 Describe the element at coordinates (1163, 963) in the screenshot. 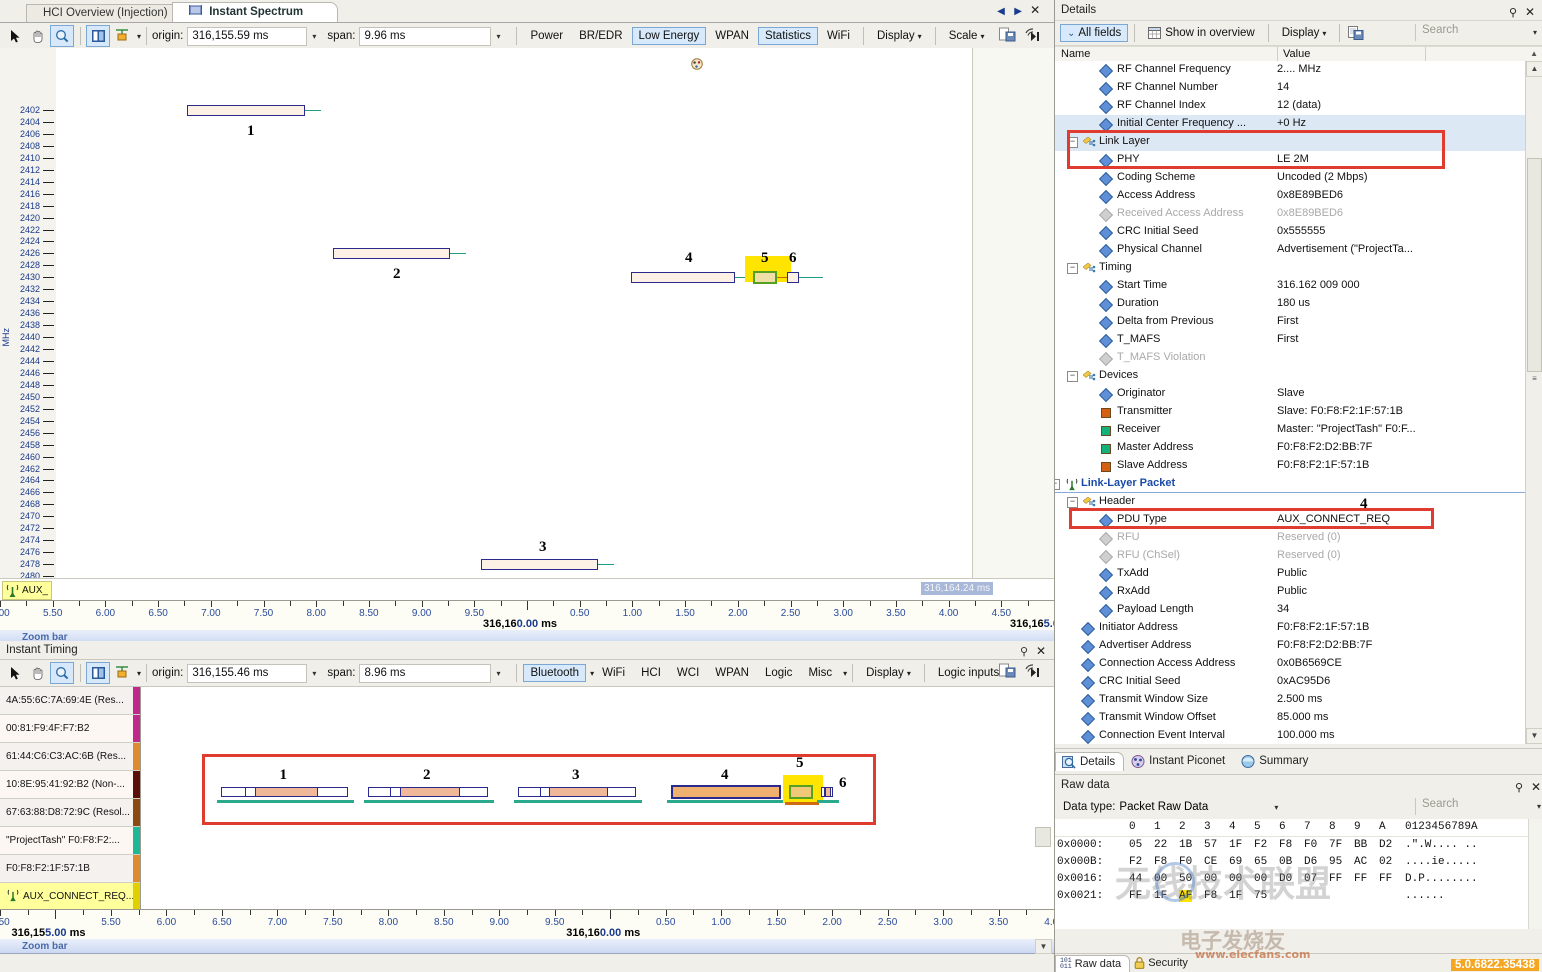

I see `status-tab-security: Security` at that location.